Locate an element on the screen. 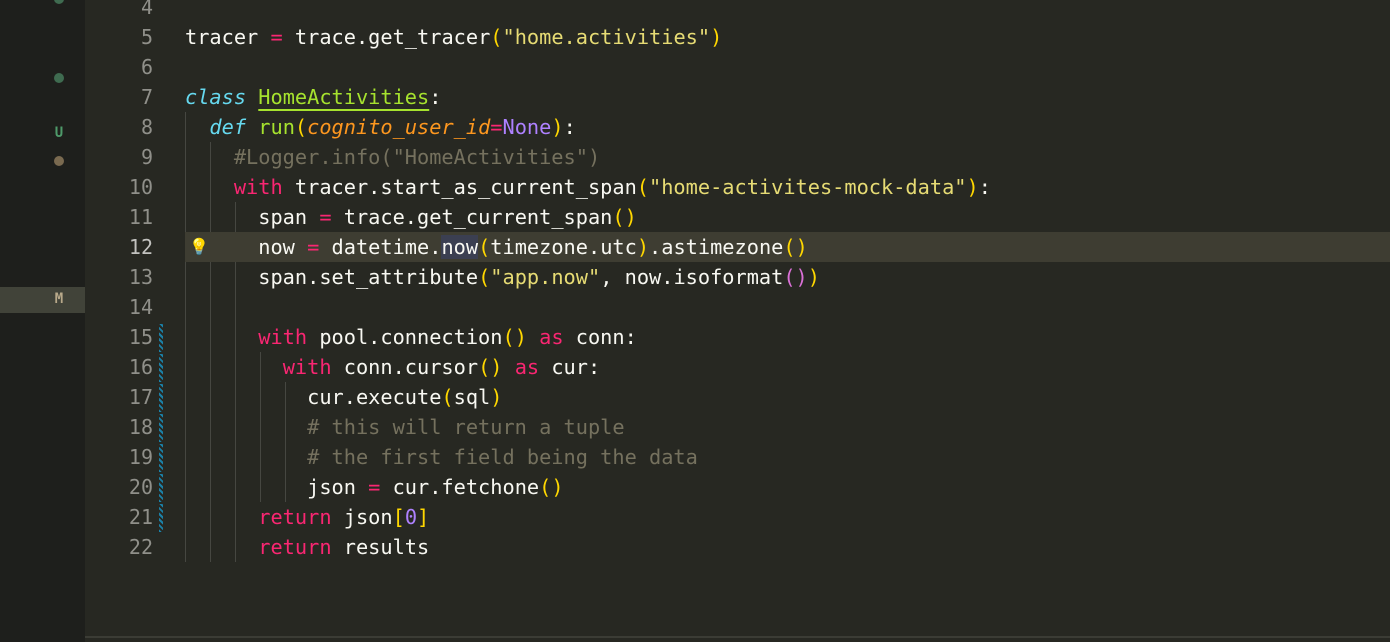 The height and width of the screenshot is (642, 1390). code-token: timezone.utc is located at coordinates (563, 247).